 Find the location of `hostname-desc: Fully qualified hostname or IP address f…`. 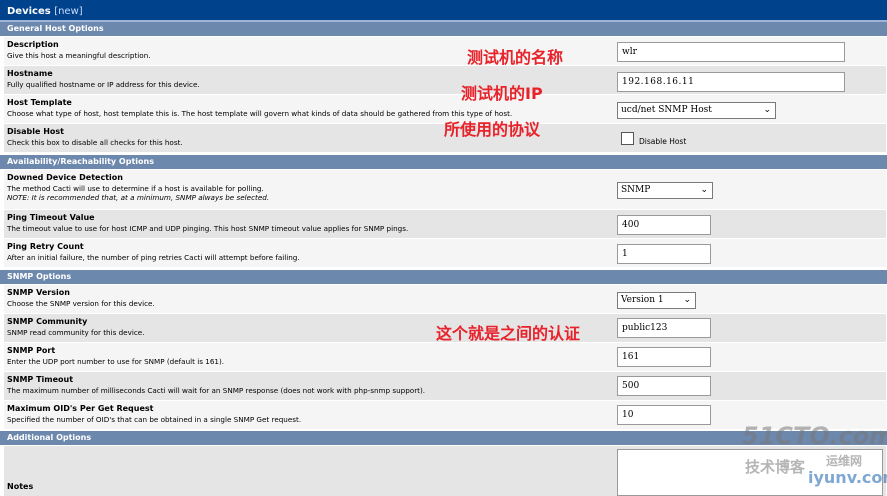

hostname-desc: Fully qualified hostname or IP address f… is located at coordinates (103, 84).